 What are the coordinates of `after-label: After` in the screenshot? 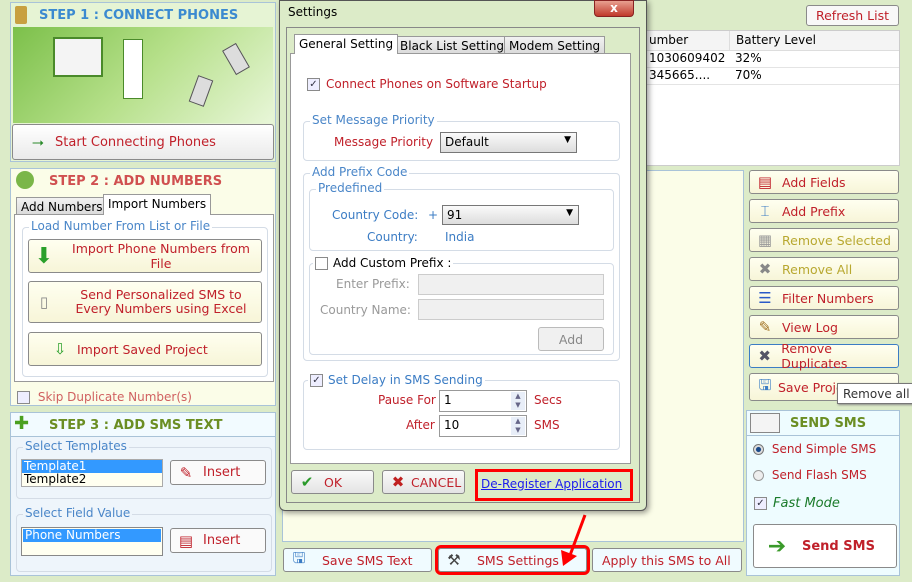 It's located at (420, 425).